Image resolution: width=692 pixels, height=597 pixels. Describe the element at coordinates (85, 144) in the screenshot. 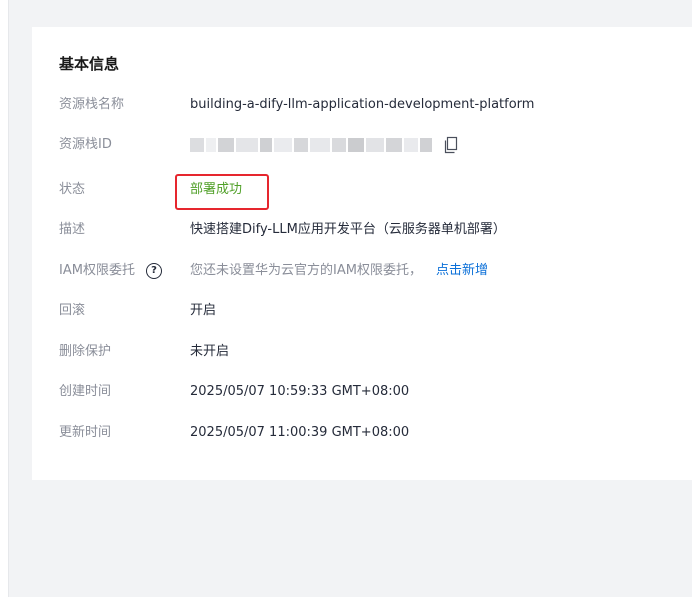

I see `stack-id-label: 资源栈ID` at that location.